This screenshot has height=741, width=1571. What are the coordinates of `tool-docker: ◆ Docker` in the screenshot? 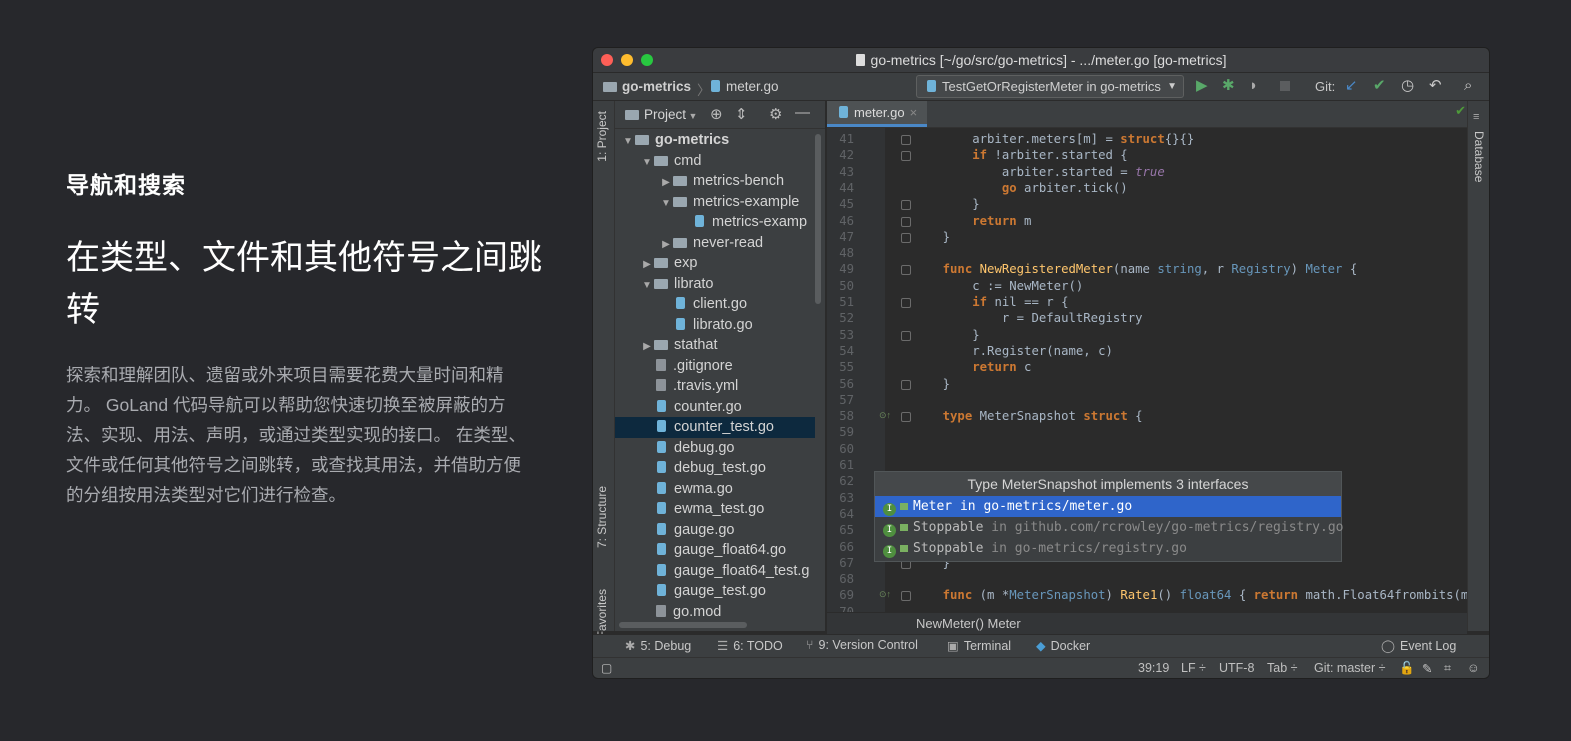 It's located at (1063, 645).